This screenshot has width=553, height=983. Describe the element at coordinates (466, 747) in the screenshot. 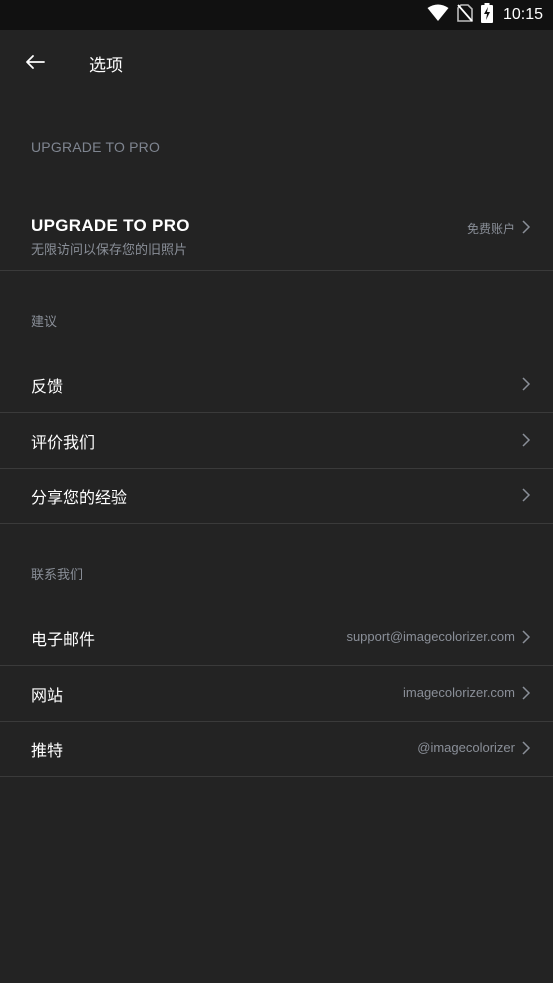

I see `twitter-handle: @imagecolorizer` at that location.